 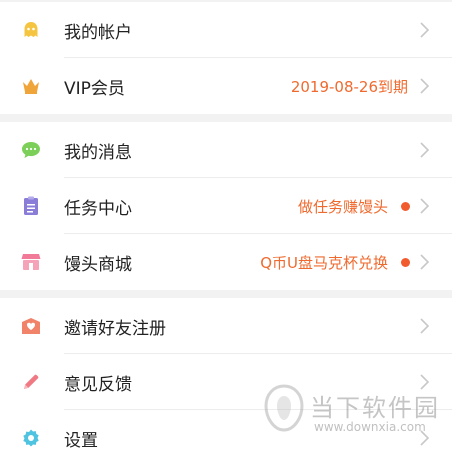 I want to click on menu-item-label: 我的帐户, so click(x=98, y=32).